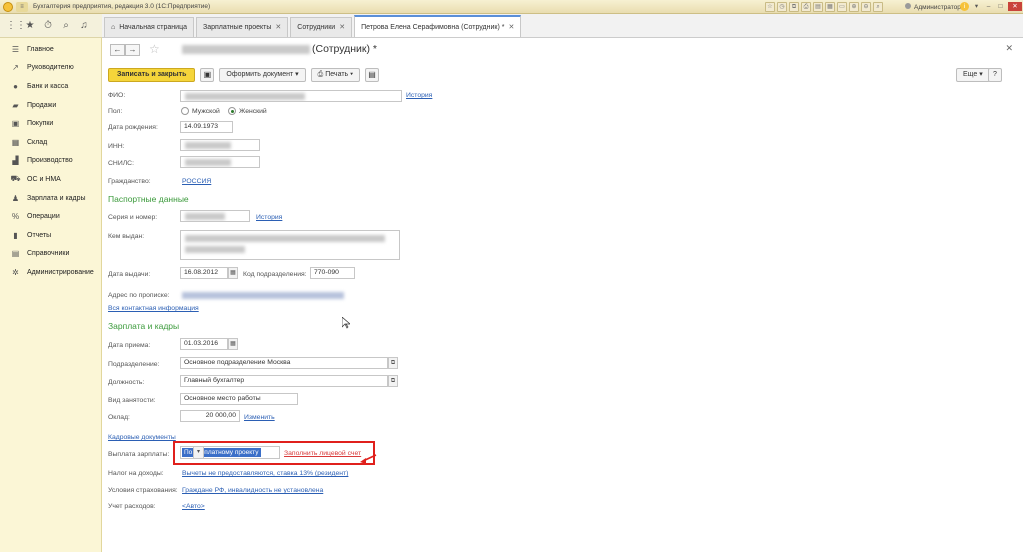 The width and height of the screenshot is (1023, 552). Describe the element at coordinates (794, 7) in the screenshot. I see `copy-icon: ⧉` at that location.